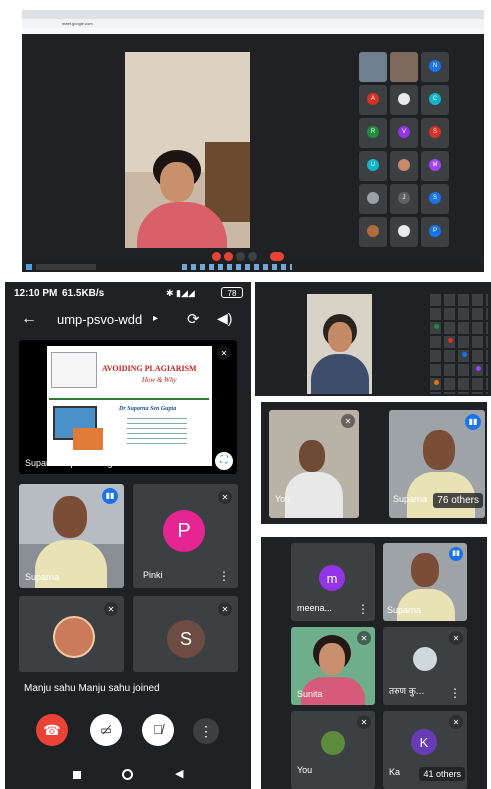 The height and width of the screenshot is (789, 491). I want to click on address-url: meet.google.com, so click(77, 23).